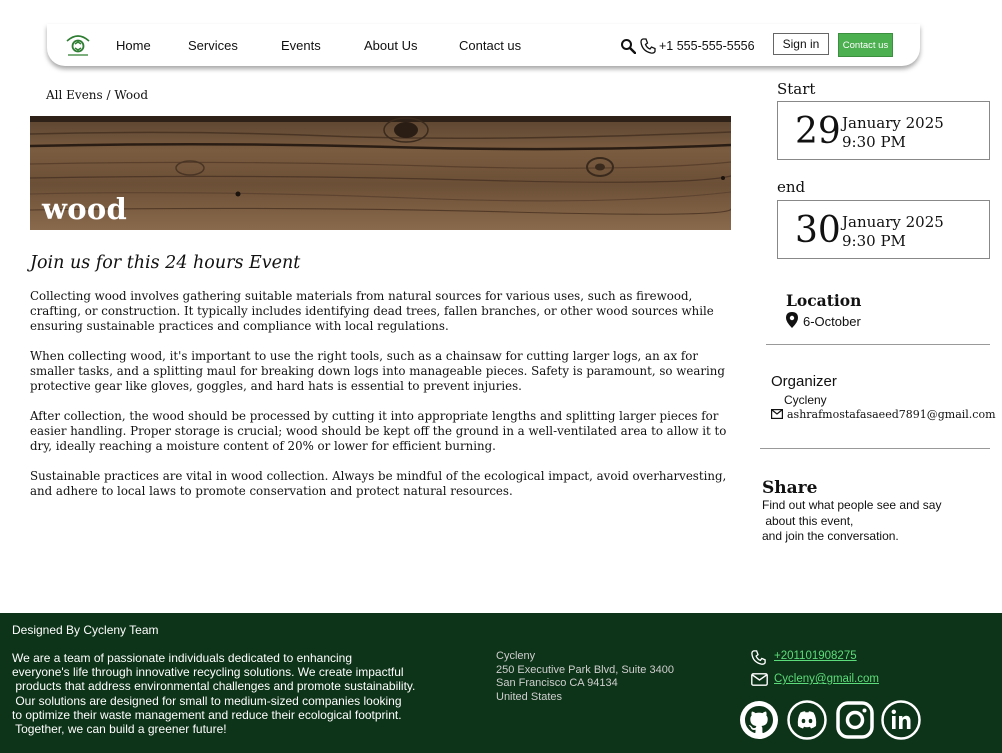  I want to click on sign-in-button: Sign in, so click(801, 44).